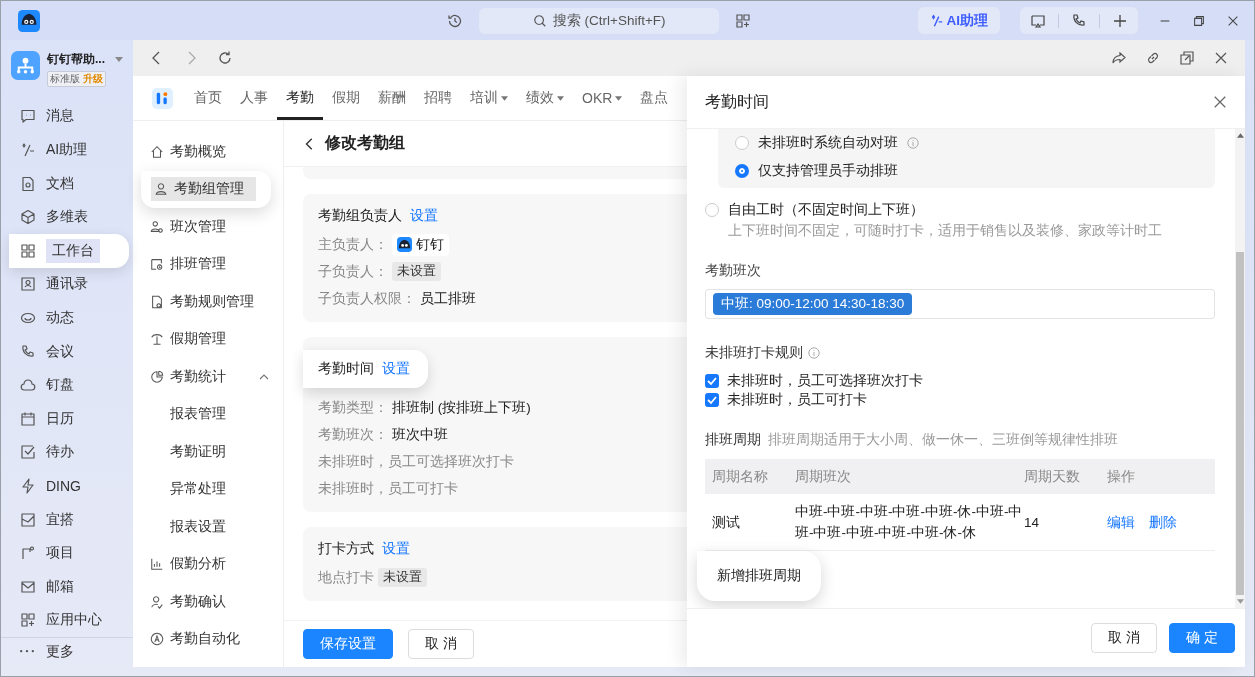 Image resolution: width=1255 pixels, height=677 pixels. Describe the element at coordinates (208, 152) in the screenshot. I see `subnav-item: 考勤概览` at that location.